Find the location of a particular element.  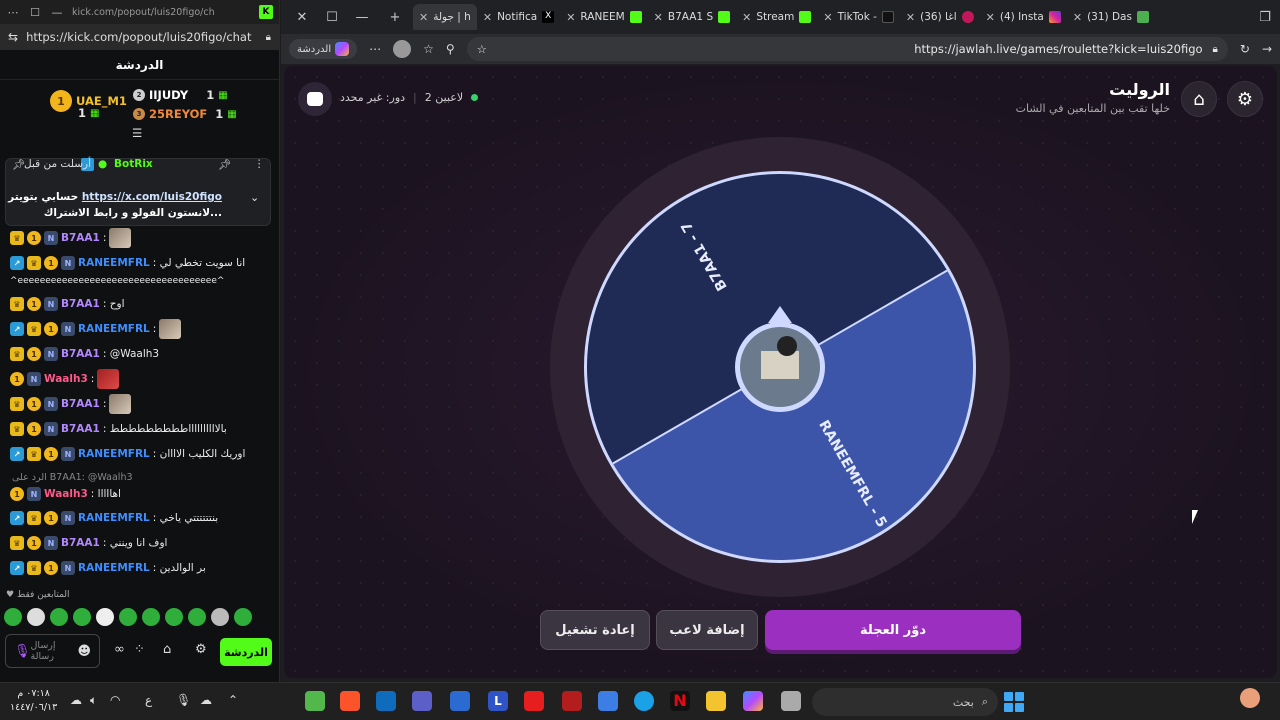

outlook-icon is located at coordinates (386, 701).